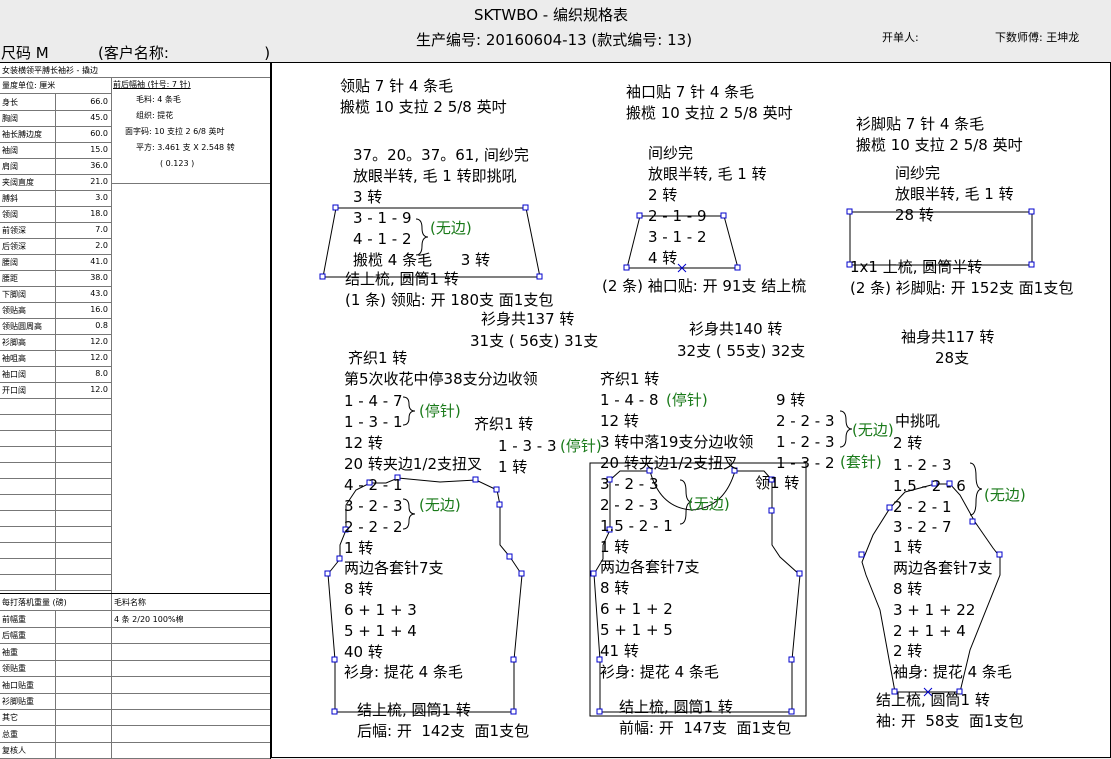  Describe the element at coordinates (676, 707) in the screenshot. I see `front-line-16: 结上梳, 圆筒1 转` at that location.